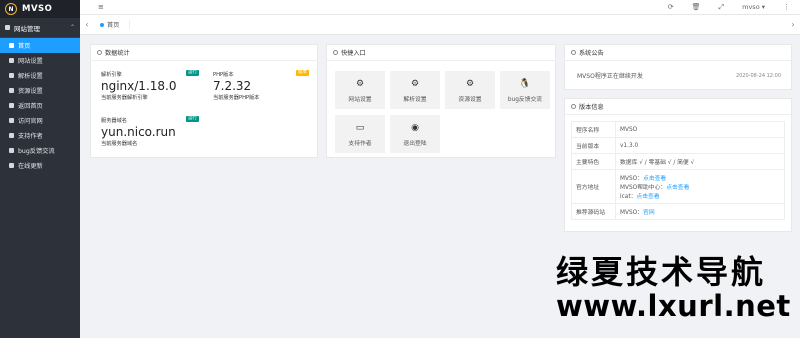 The width and height of the screenshot is (800, 338). Describe the element at coordinates (700, 161) in the screenshot. I see `row-value: 数据库 √ / 零基础 √ / 简便 √` at that location.